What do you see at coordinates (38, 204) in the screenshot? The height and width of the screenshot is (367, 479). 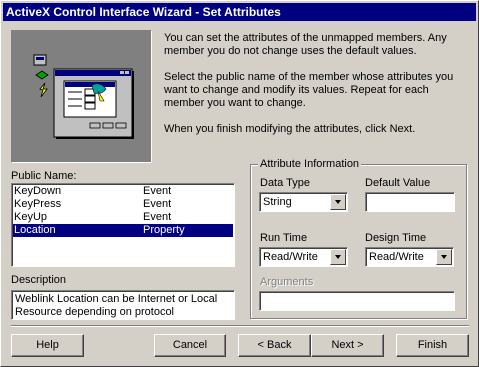 I see `member-name: KeyPress` at bounding box center [38, 204].